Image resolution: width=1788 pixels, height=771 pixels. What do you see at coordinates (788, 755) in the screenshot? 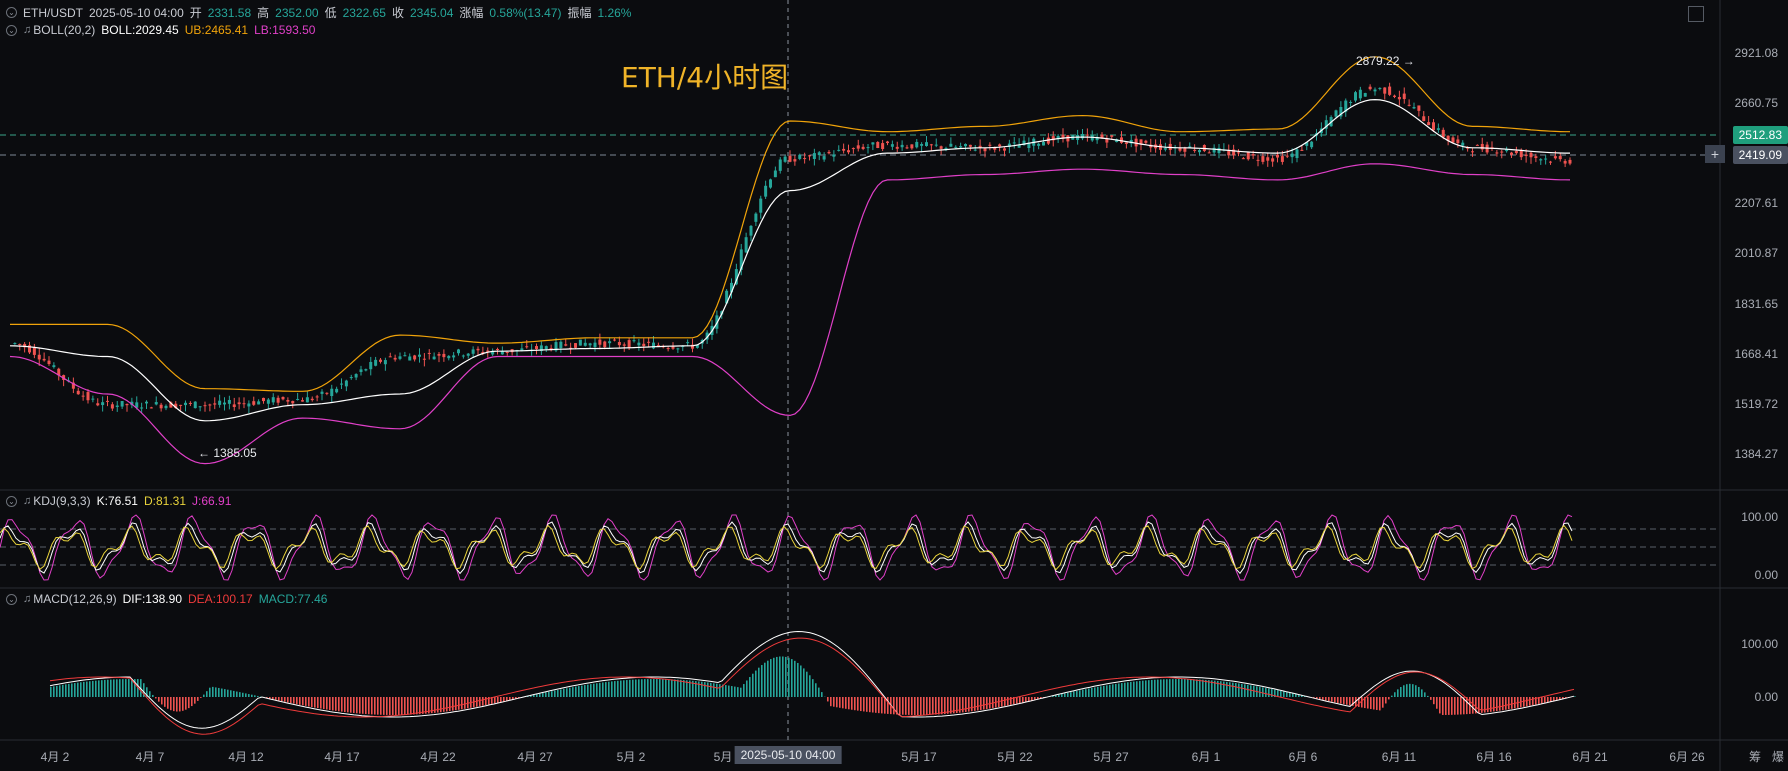
I see `crosshair-date-label: 2025-05-10 04:00` at bounding box center [788, 755].